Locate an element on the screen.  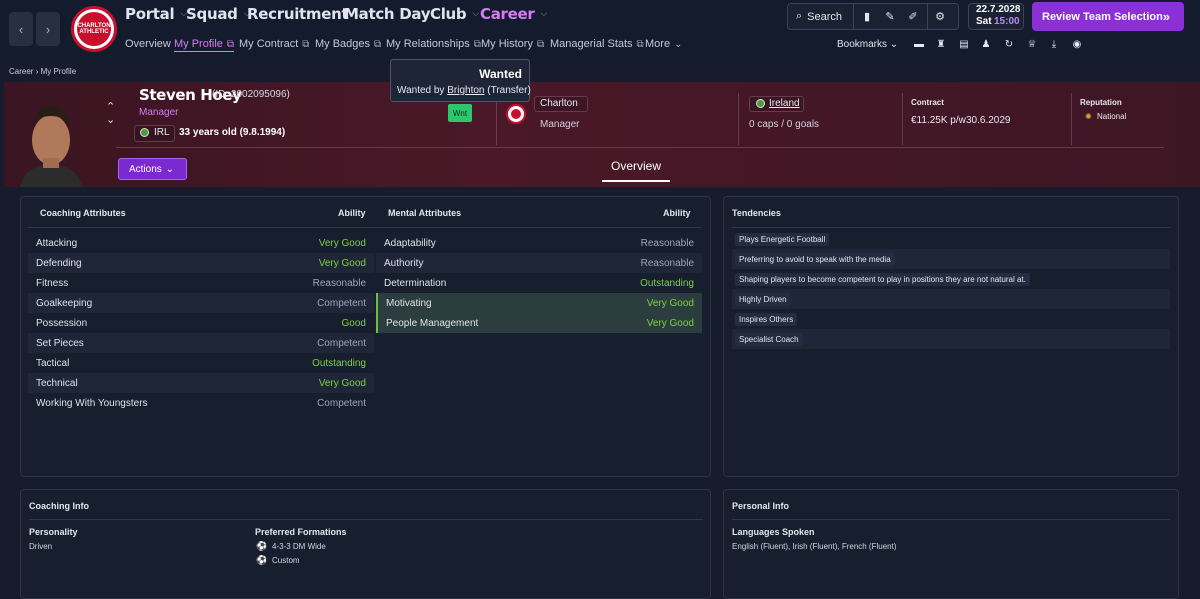
attribute-row: Working With Youngsters Competent is located at coordinates (201, 403).